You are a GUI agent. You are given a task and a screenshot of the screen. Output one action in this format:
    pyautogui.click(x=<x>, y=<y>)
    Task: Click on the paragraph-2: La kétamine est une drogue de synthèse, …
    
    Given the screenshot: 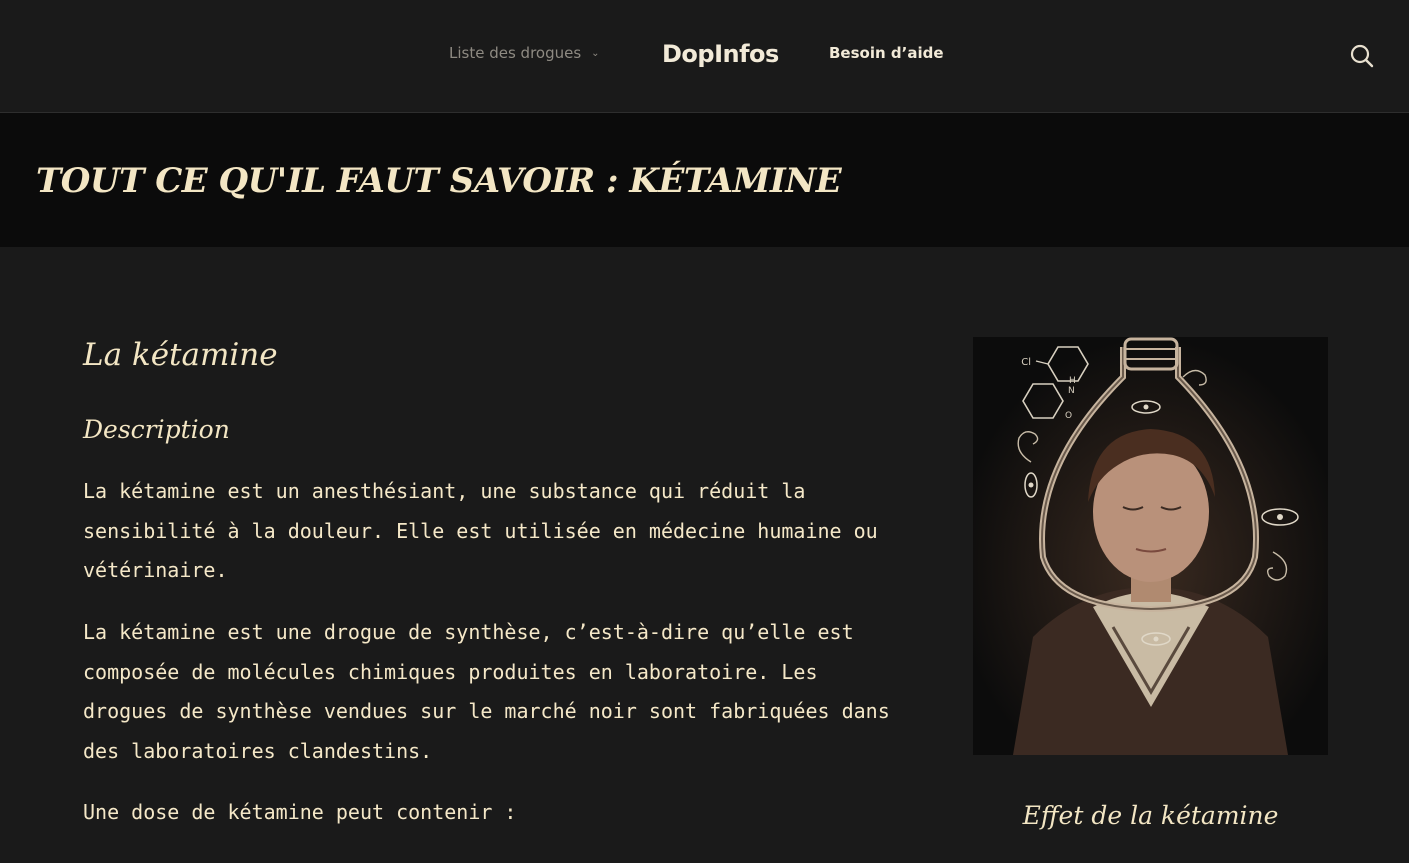 What is the action you would take?
    pyautogui.click(x=486, y=691)
    